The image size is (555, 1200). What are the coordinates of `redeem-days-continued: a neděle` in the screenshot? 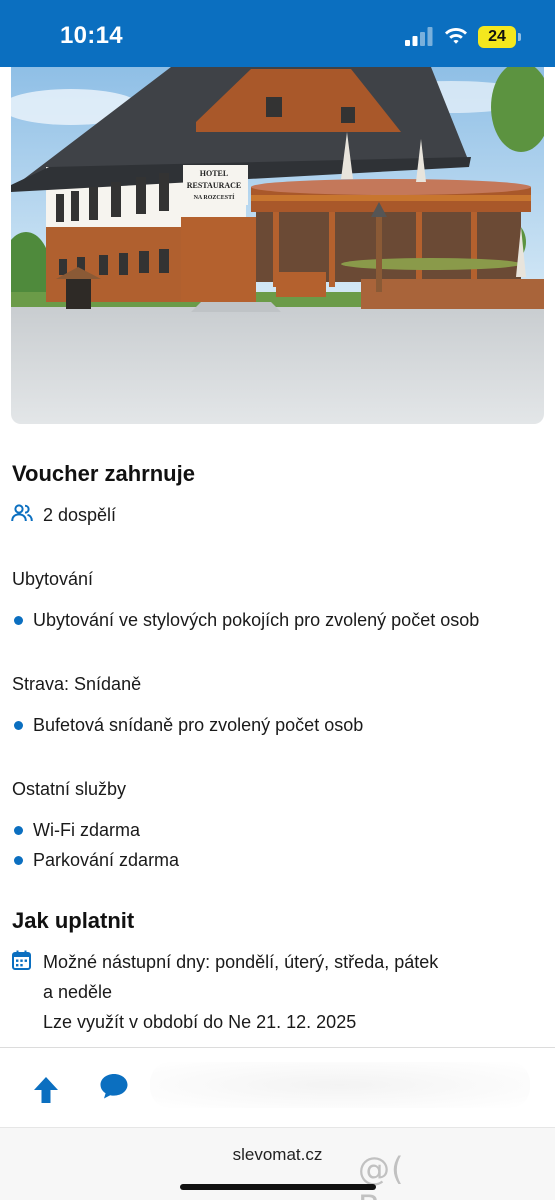 It's located at (78, 992).